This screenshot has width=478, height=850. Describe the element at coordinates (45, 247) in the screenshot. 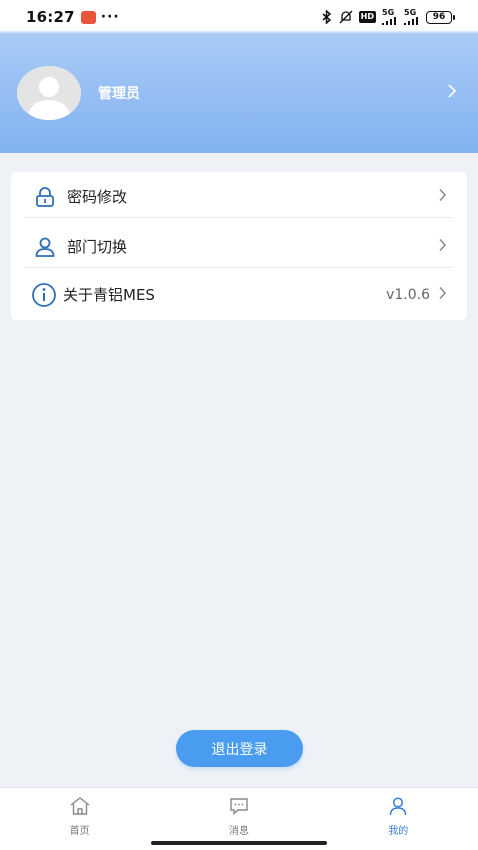

I see `user-icon` at that location.